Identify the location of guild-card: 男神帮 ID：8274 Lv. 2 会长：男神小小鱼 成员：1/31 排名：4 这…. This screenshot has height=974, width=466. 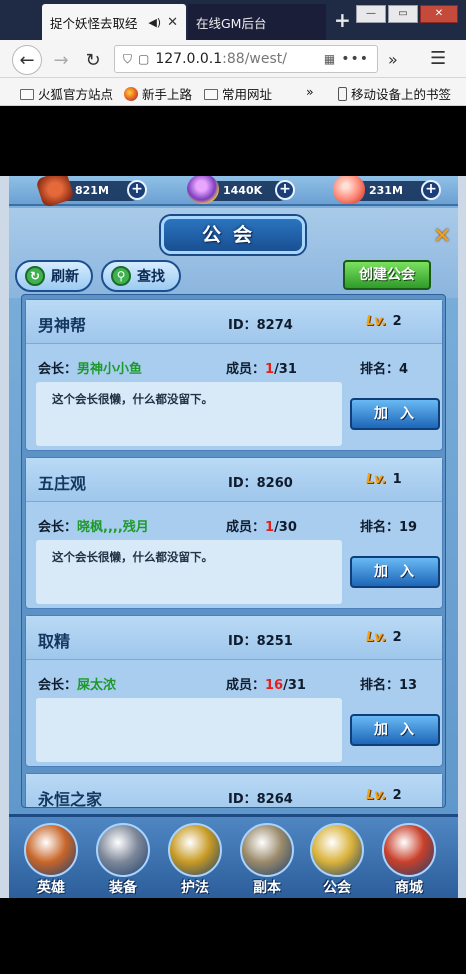
(234, 375).